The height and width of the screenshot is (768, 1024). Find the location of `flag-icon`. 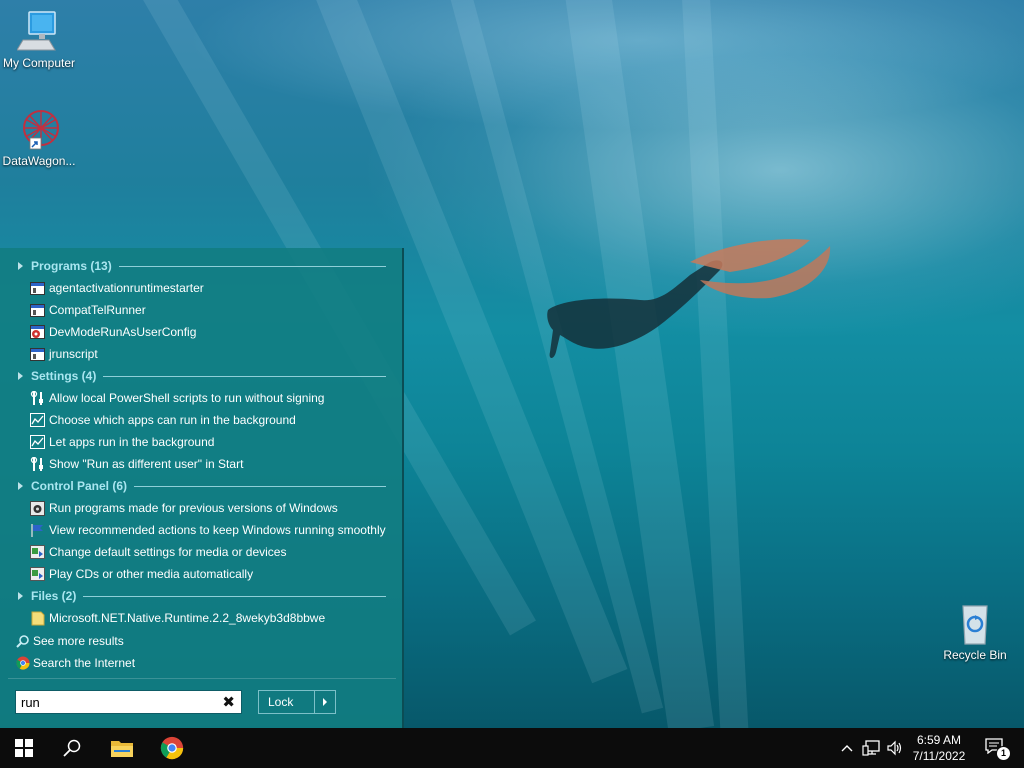

flag-icon is located at coordinates (37, 530).